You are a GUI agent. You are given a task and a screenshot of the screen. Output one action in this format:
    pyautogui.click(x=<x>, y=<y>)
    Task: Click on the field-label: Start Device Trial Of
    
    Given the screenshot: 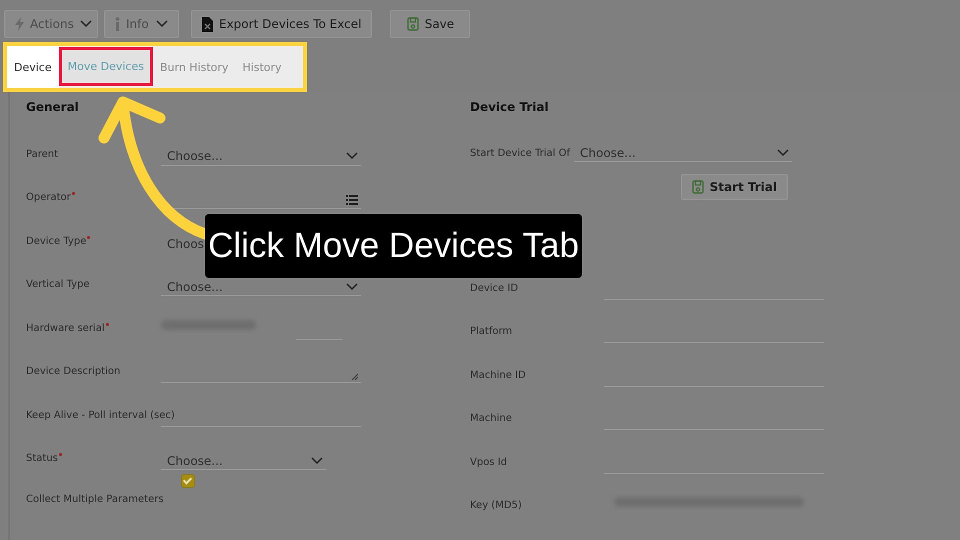 What is the action you would take?
    pyautogui.click(x=520, y=154)
    